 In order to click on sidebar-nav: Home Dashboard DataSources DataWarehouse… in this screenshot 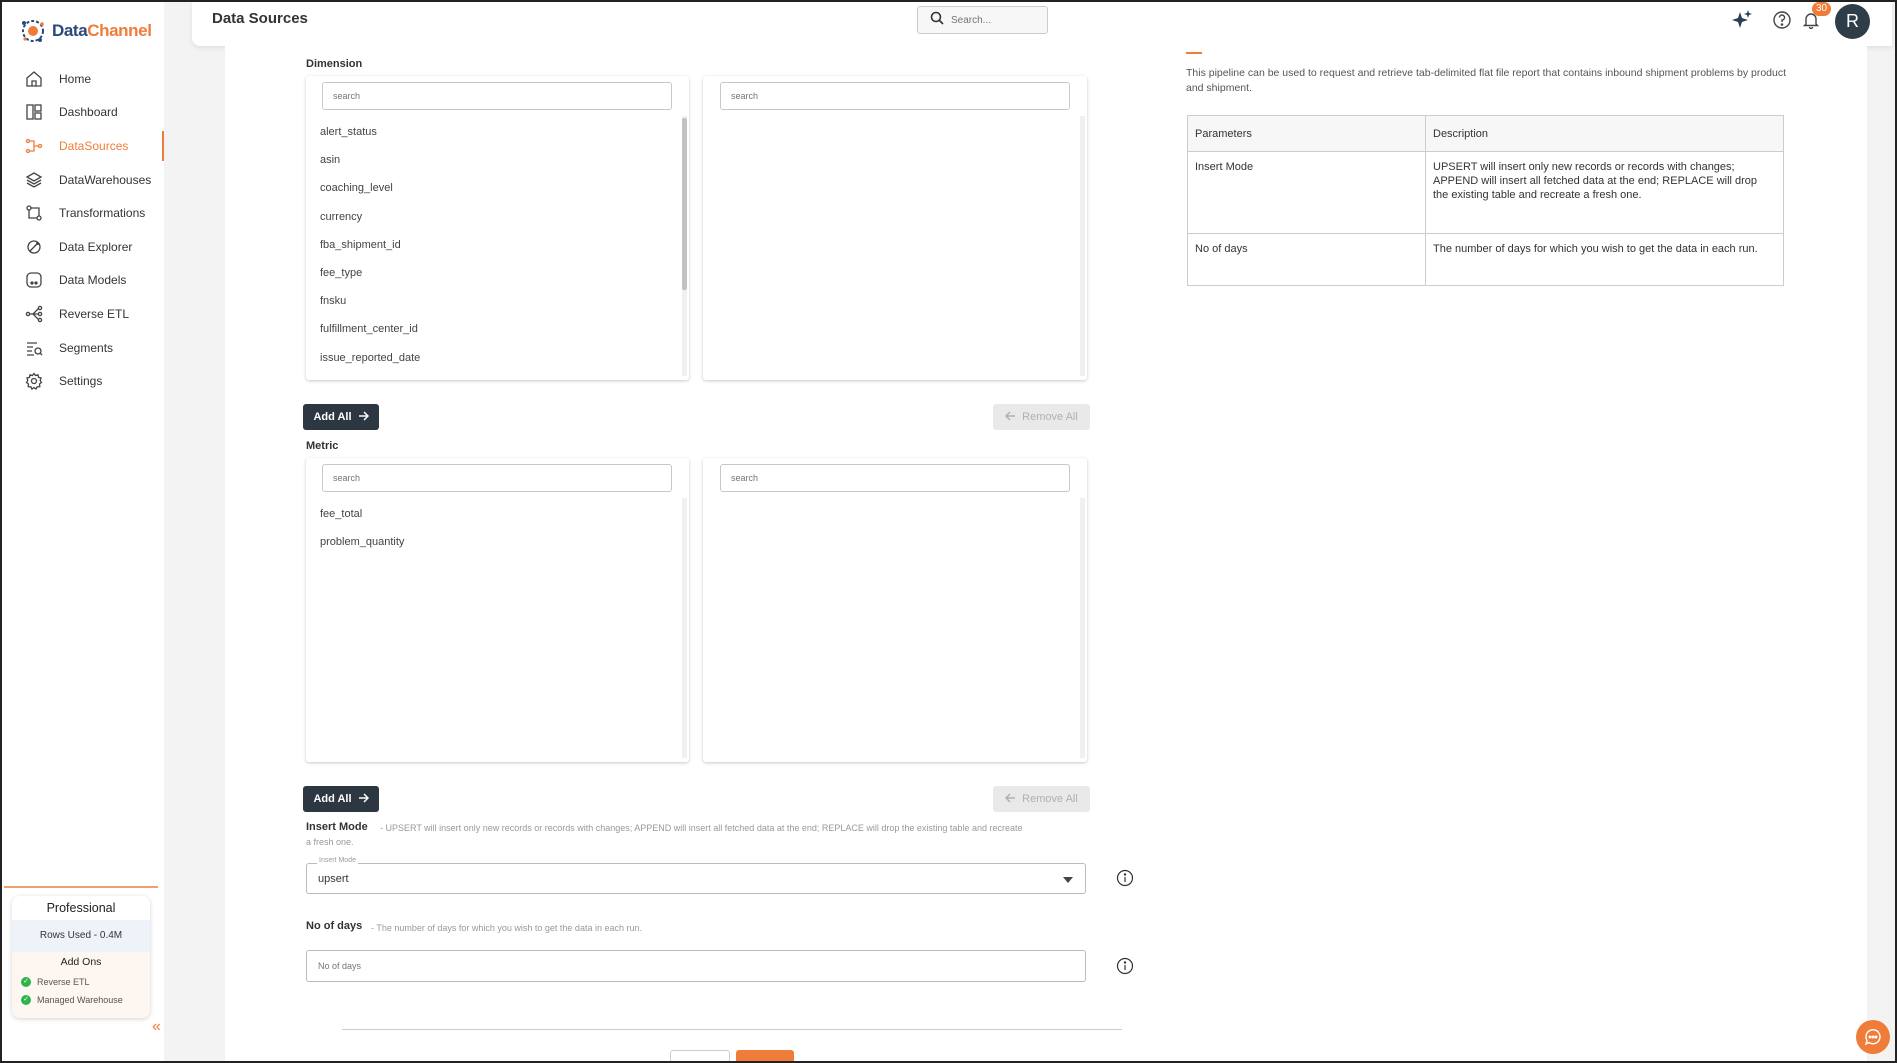, I will do `click(83, 230)`.